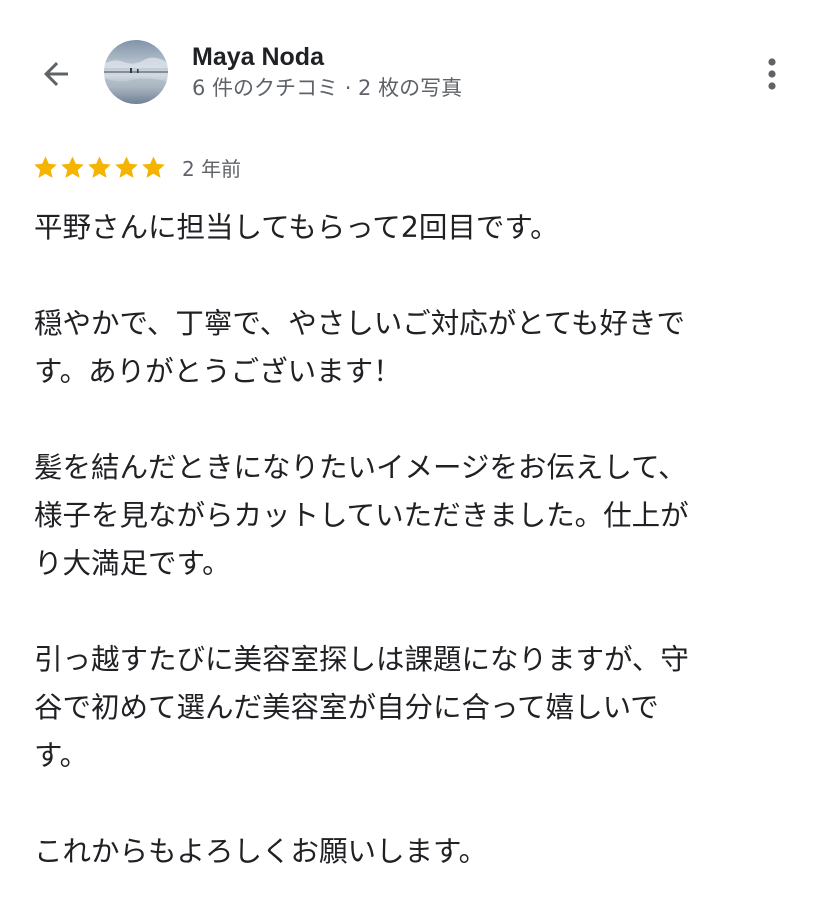 The image size is (828, 902). I want to click on back-button, so click(56, 74).